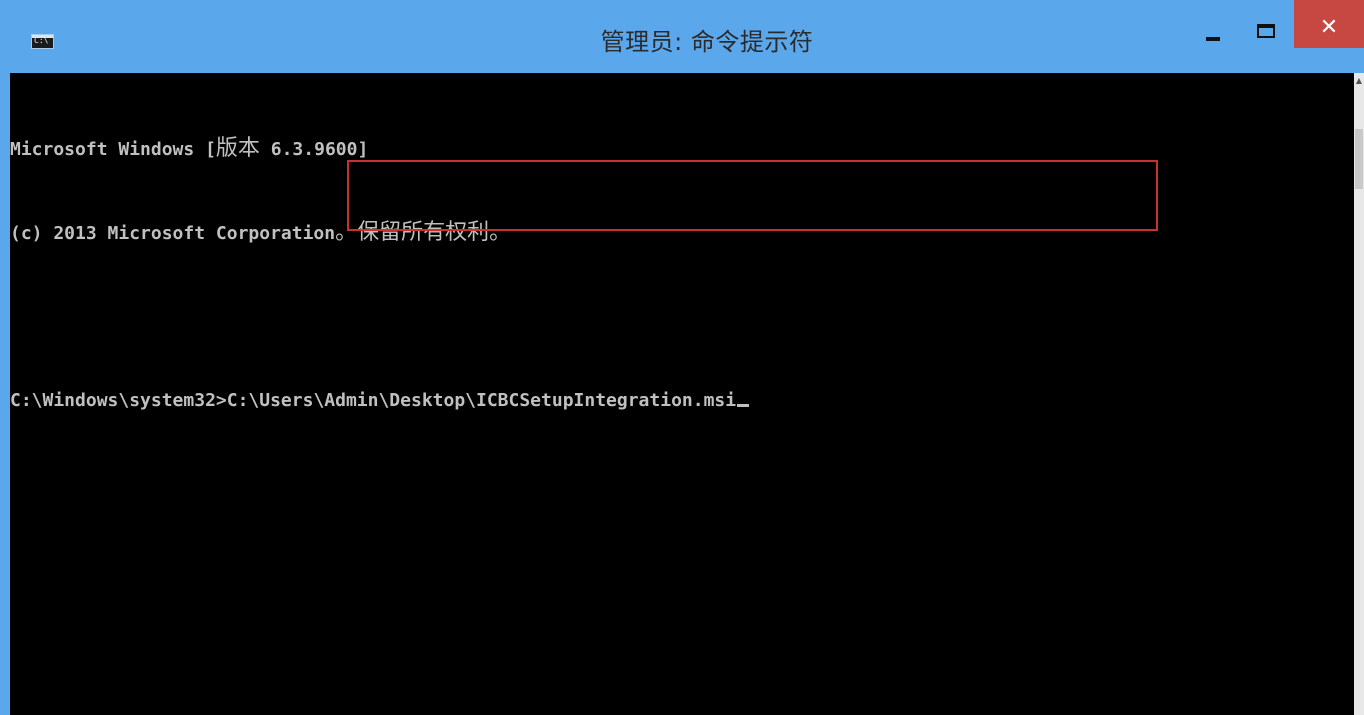  What do you see at coordinates (1215, 30) in the screenshot?
I see `minimize-button` at bounding box center [1215, 30].